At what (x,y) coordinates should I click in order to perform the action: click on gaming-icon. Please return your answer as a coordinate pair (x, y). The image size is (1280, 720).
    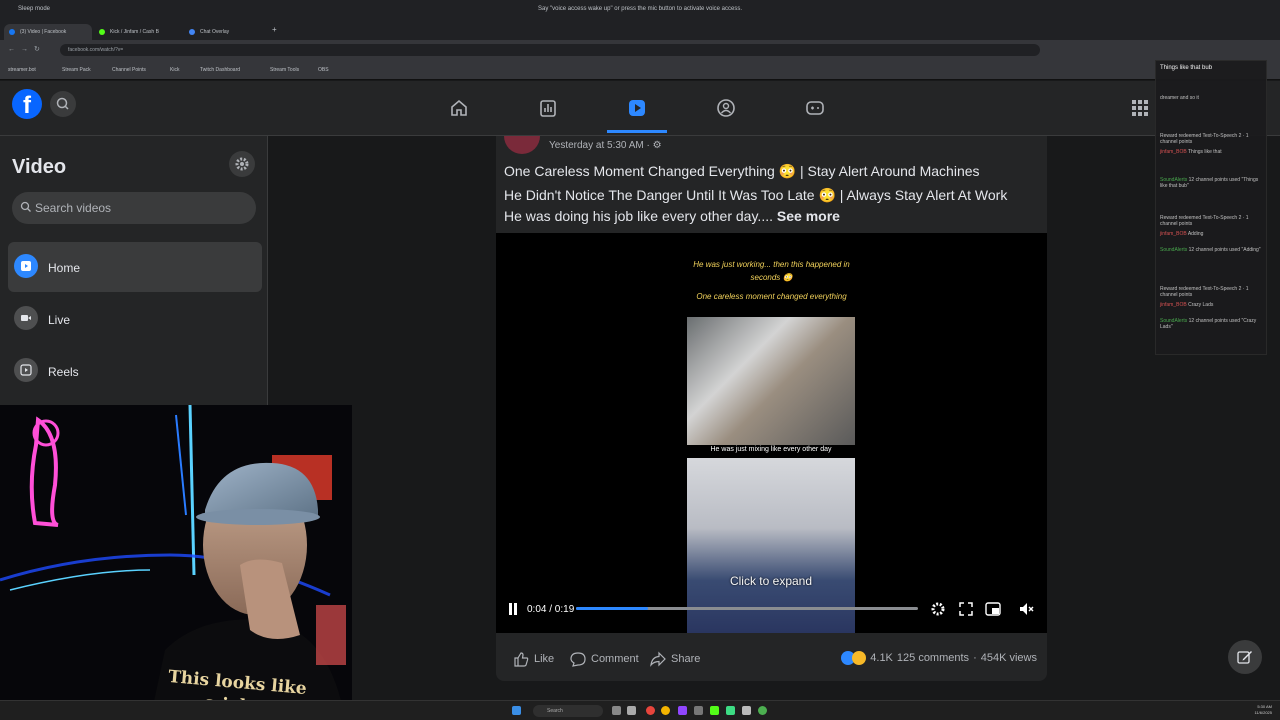
    Looking at the image, I should click on (815, 108).